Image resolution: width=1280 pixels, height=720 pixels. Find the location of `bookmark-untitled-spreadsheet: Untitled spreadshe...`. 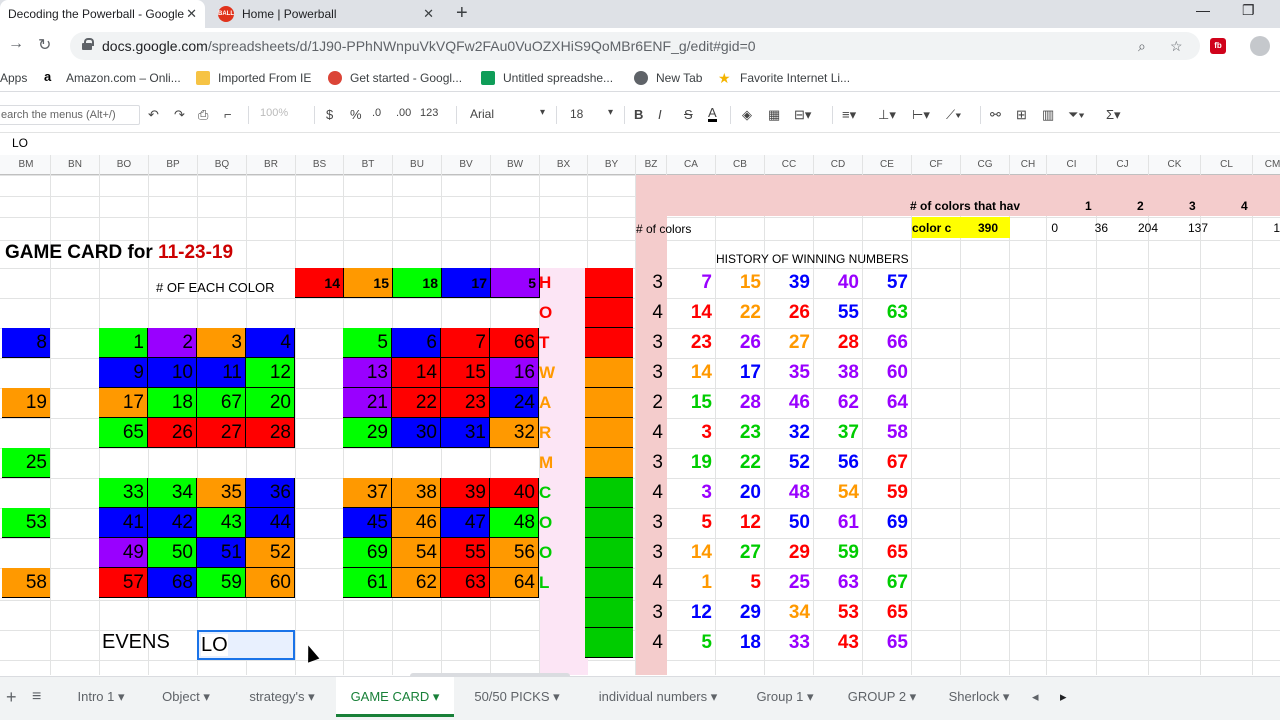

bookmark-untitled-spreadsheet: Untitled spreadshe... is located at coordinates (547, 78).